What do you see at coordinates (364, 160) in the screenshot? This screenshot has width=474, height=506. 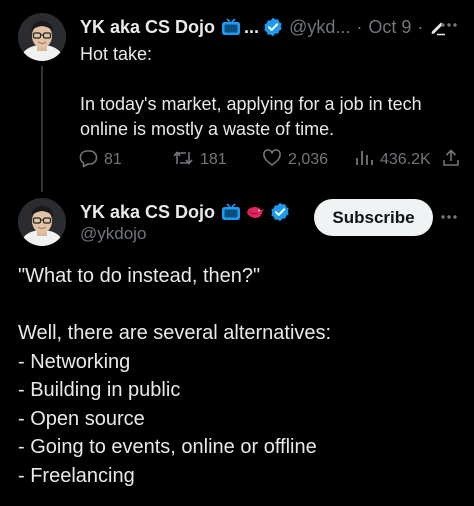 I see `analytics-icon` at bounding box center [364, 160].